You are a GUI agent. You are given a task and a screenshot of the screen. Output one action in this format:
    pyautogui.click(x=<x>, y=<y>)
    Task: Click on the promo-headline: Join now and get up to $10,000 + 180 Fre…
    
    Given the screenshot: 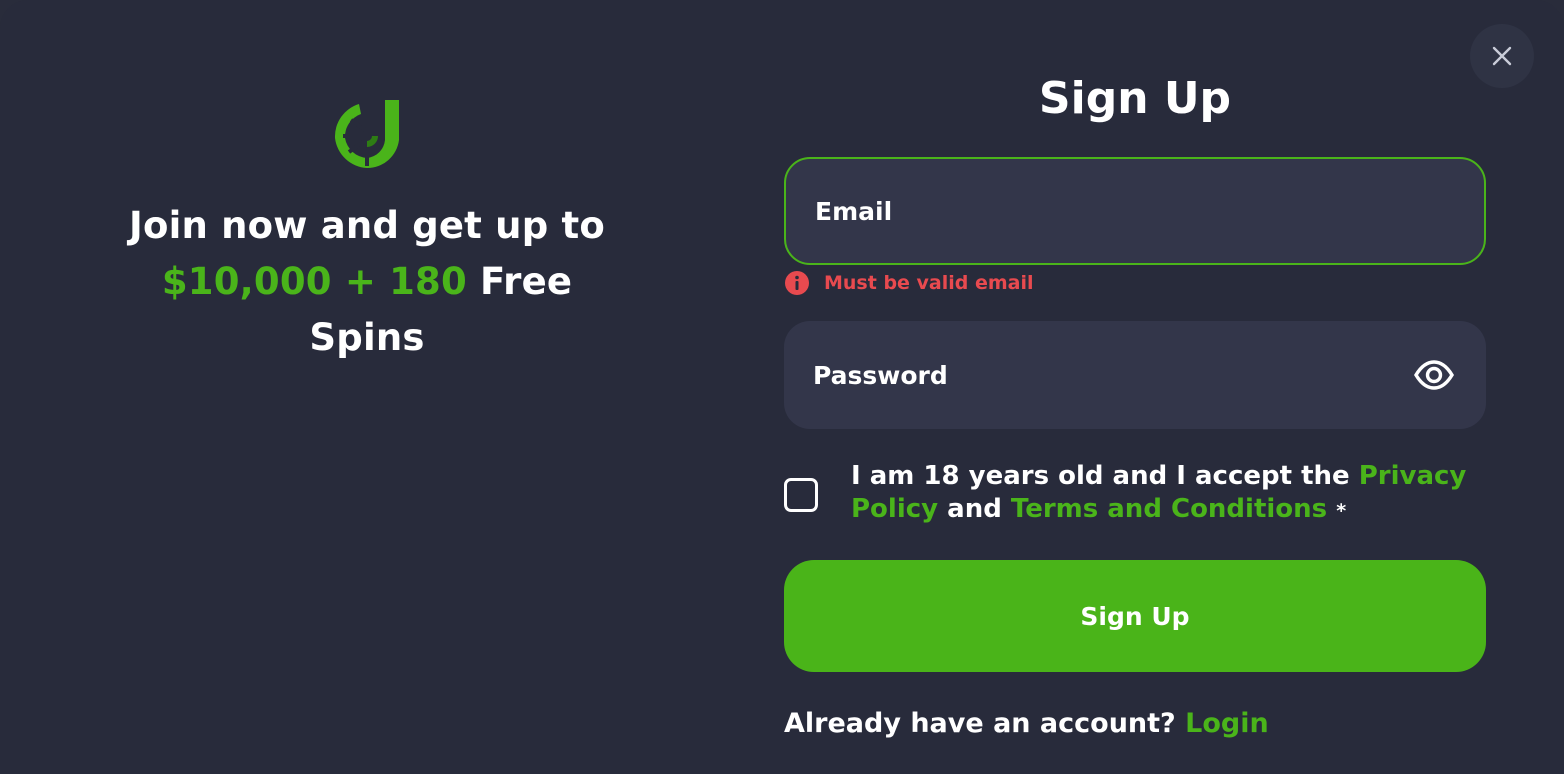 What is the action you would take?
    pyautogui.click(x=367, y=282)
    